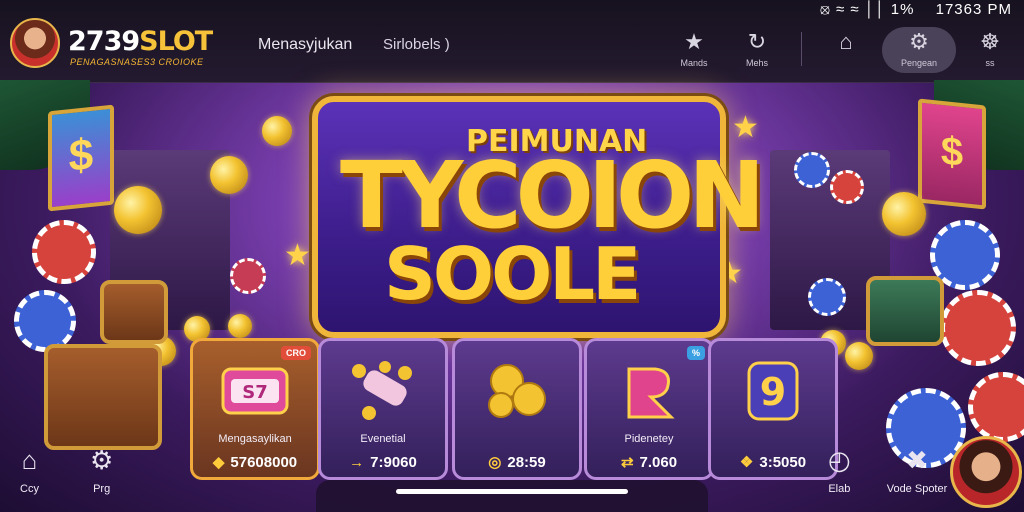  What do you see at coordinates (137, 62) in the screenshot?
I see `brand-tagline: PENAGASNASES3 CROIOKE` at bounding box center [137, 62].